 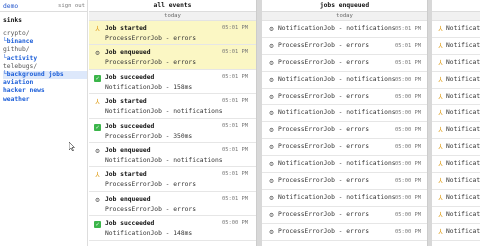 I want to click on job-row: ⚙ NotificationJob - notifications 05:01 PM, so click(x=344, y=29).